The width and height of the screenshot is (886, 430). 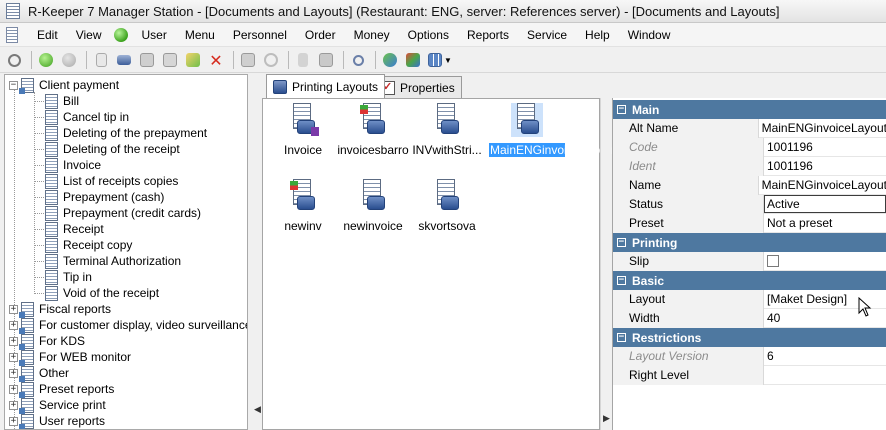 What do you see at coordinates (825, 204) in the screenshot?
I see `status-select: Active` at bounding box center [825, 204].